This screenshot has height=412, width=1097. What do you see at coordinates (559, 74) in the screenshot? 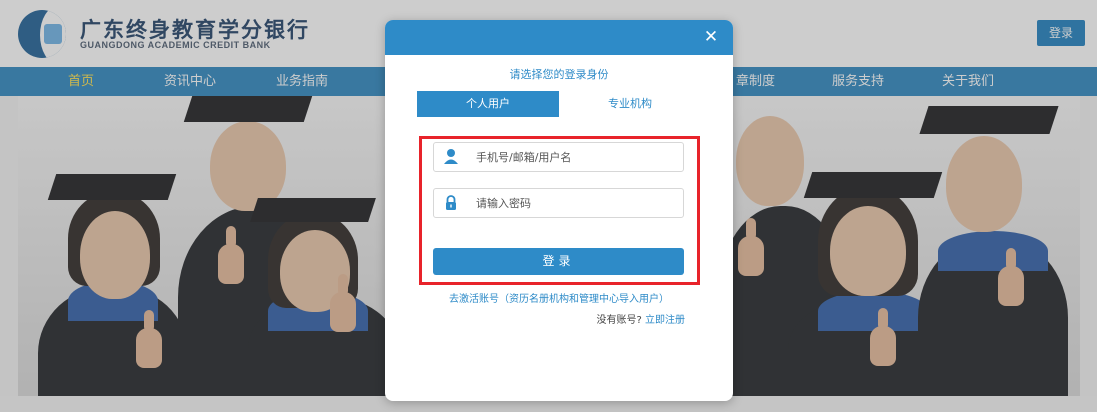
I see `identity-prompt: 请选择您的登录身份` at bounding box center [559, 74].